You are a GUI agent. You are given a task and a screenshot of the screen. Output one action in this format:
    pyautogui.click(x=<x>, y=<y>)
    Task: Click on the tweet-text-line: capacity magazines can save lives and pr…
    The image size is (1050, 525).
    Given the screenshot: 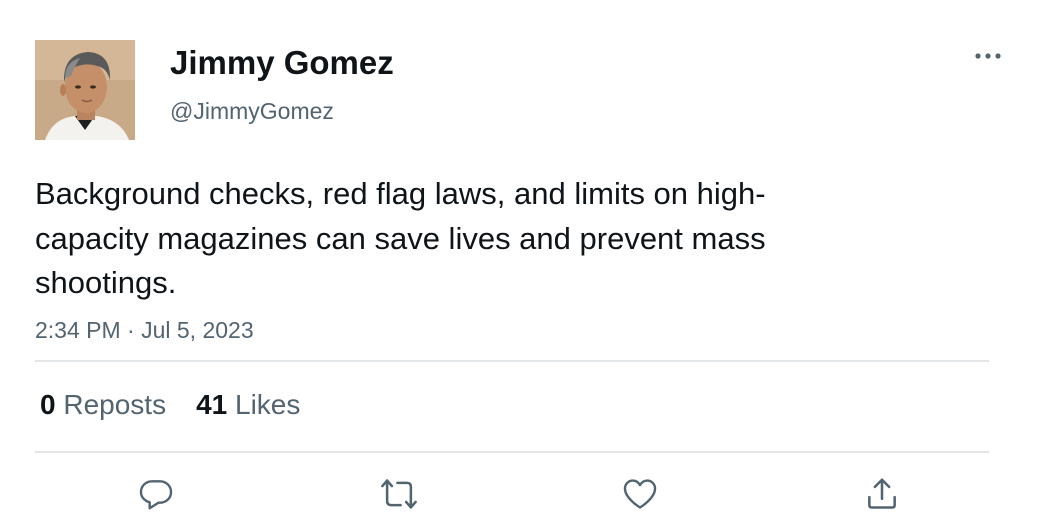 What is the action you would take?
    pyautogui.click(x=400, y=238)
    